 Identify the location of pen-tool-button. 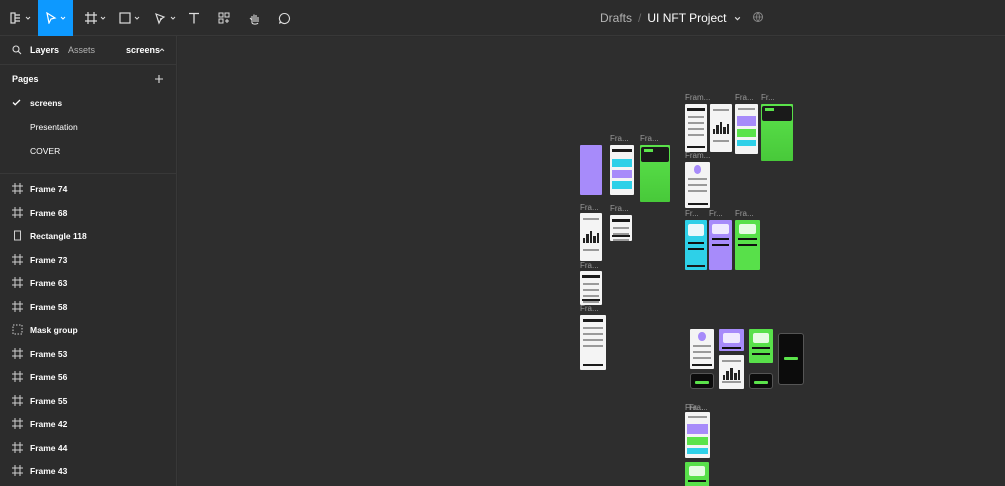
(165, 18).